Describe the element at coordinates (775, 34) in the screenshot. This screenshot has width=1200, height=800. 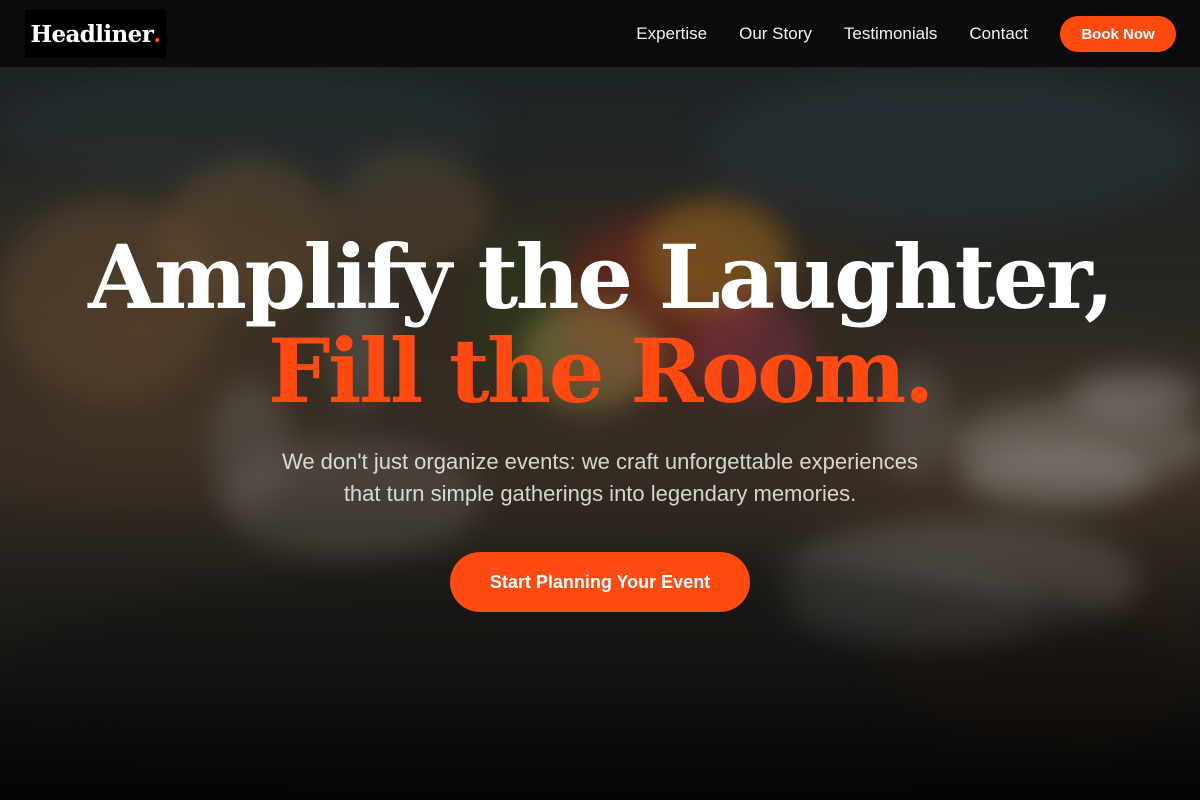
I see `nav-link-our-story: Our Story` at that location.